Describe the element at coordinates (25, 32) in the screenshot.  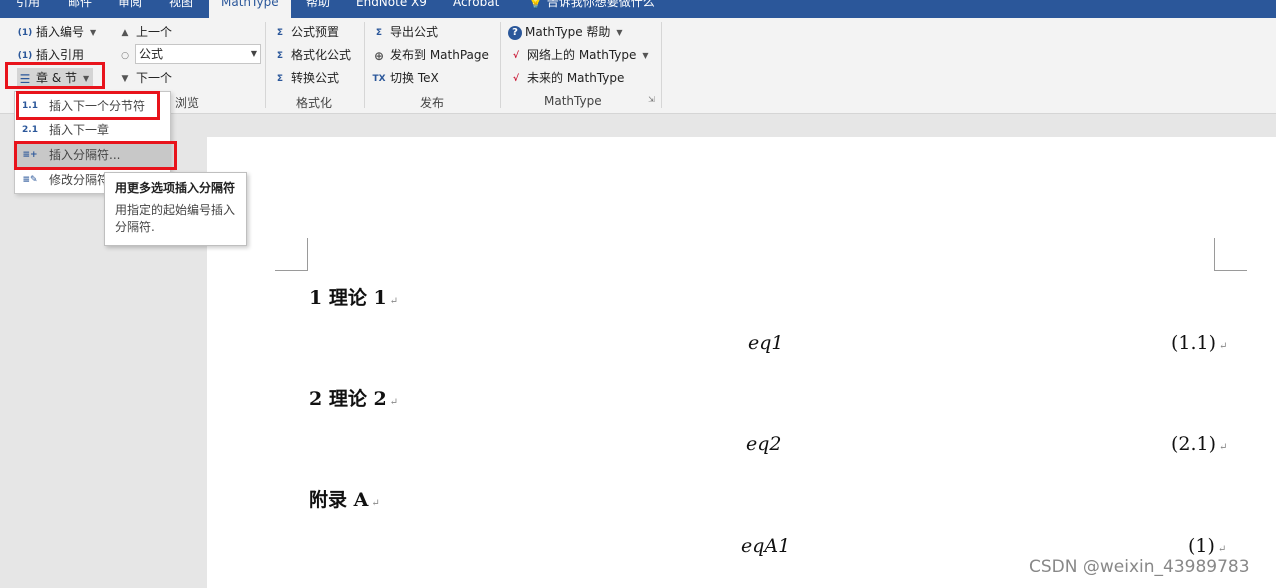
I see `insert-number-icon: (1)` at that location.